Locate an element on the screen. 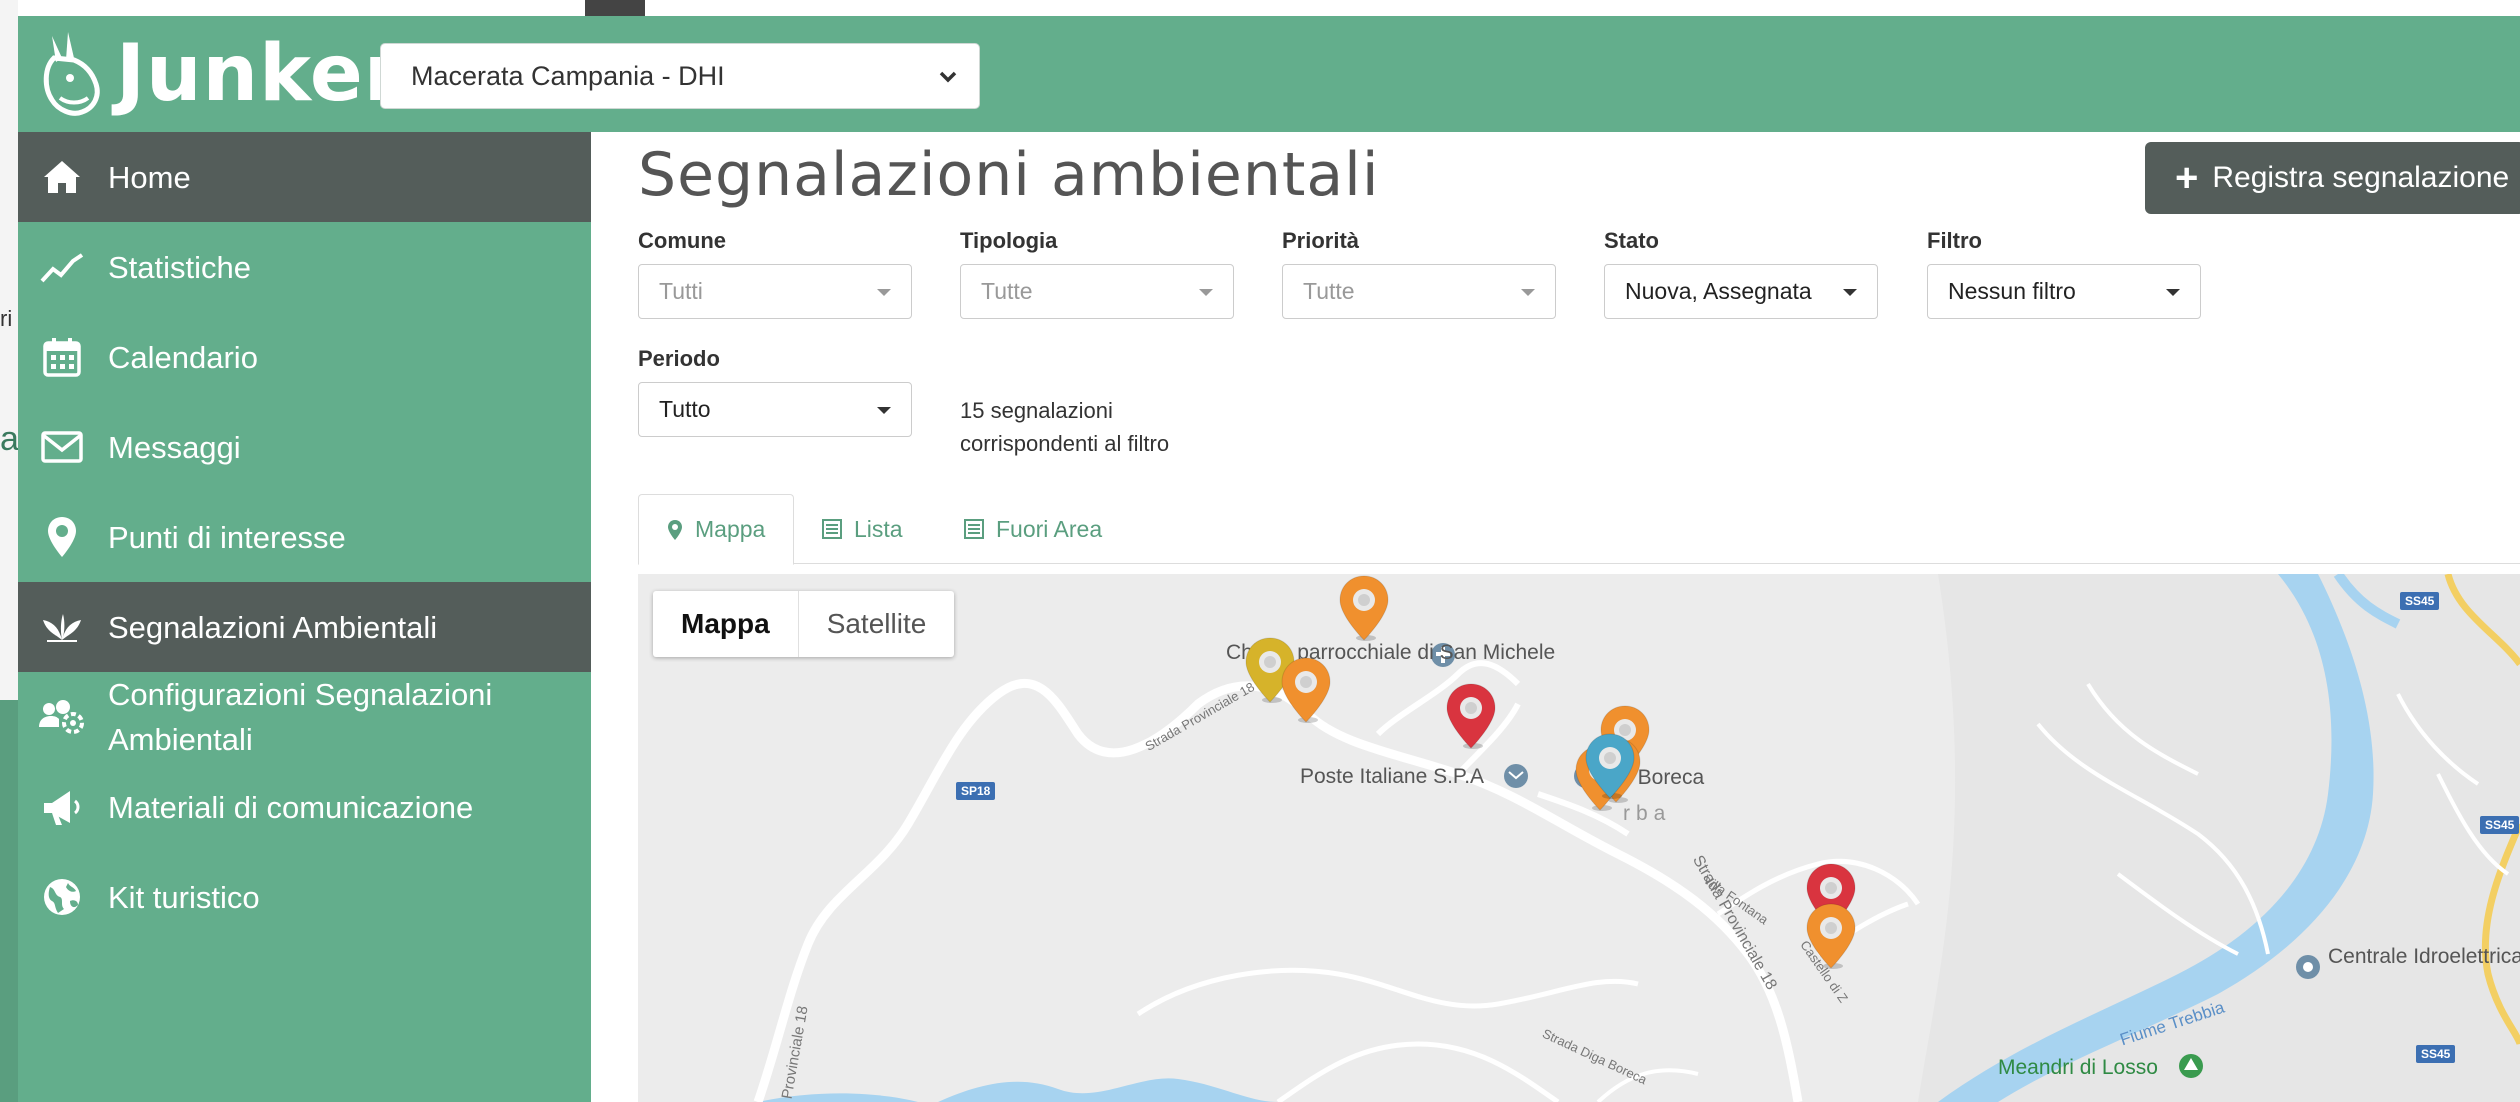 Image resolution: width=2520 pixels, height=1102 pixels. tab-fuori-area: Fuori Area is located at coordinates (1033, 529).